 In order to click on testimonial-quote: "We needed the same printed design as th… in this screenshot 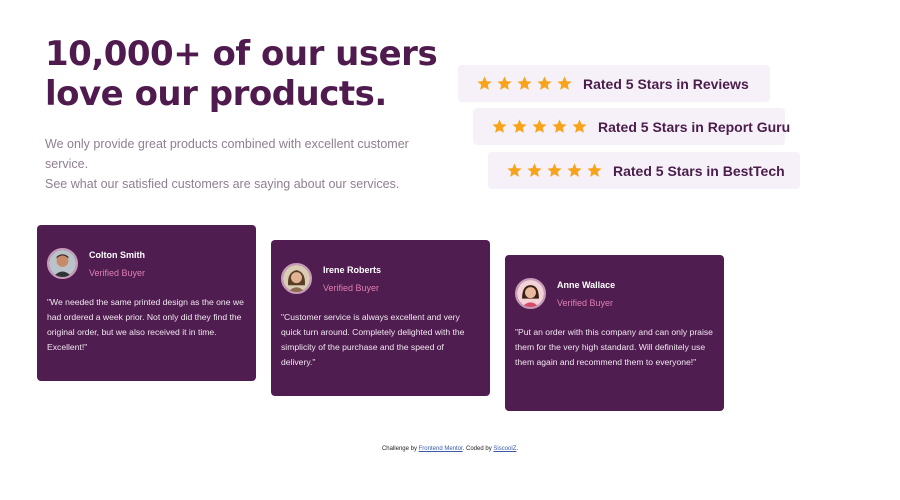, I will do `click(145, 324)`.